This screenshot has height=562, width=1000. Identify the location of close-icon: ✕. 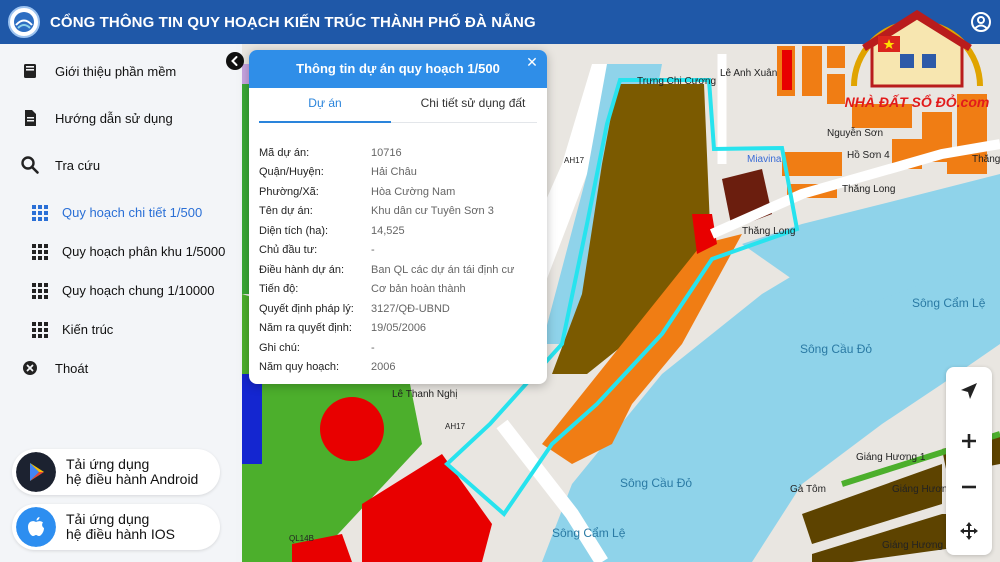
(532, 62).